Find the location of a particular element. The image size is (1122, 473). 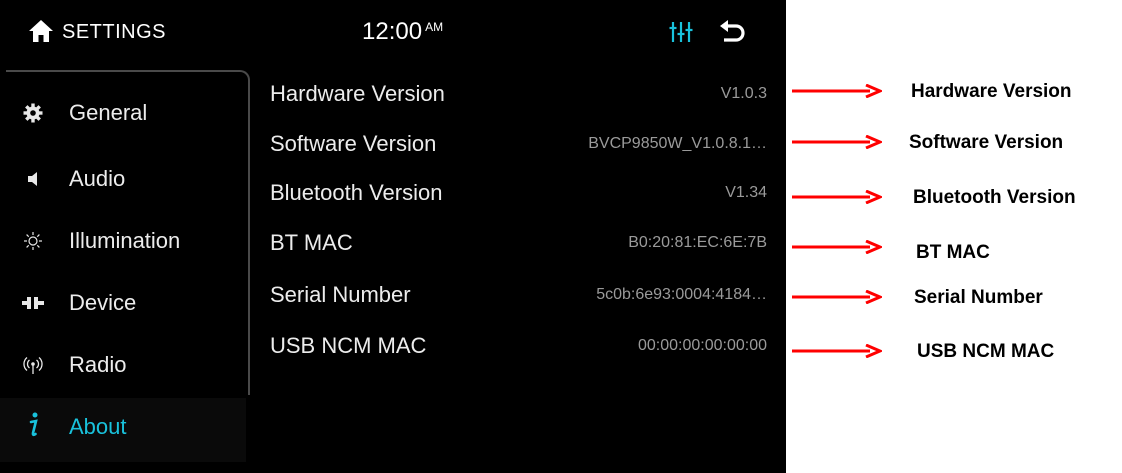

info-key: Software Version is located at coordinates (353, 143).